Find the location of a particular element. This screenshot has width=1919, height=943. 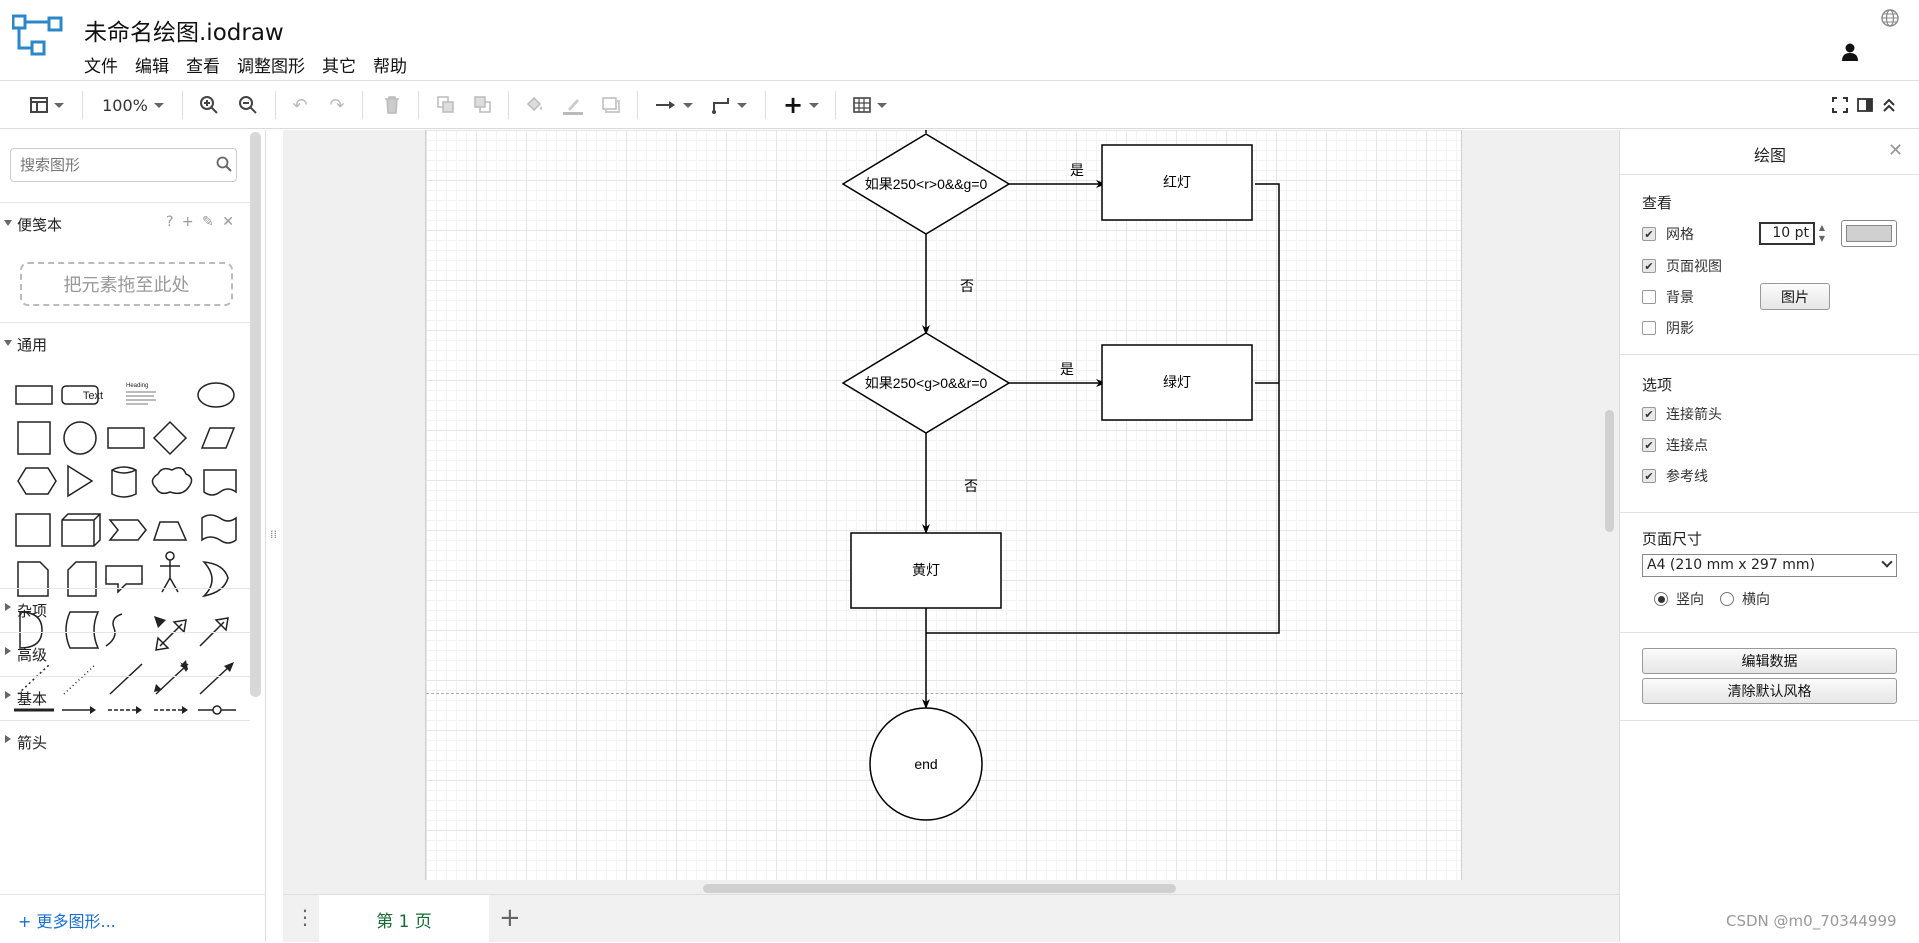

scratchpad-drop-area: 把元素拖至此处 is located at coordinates (126, 284).